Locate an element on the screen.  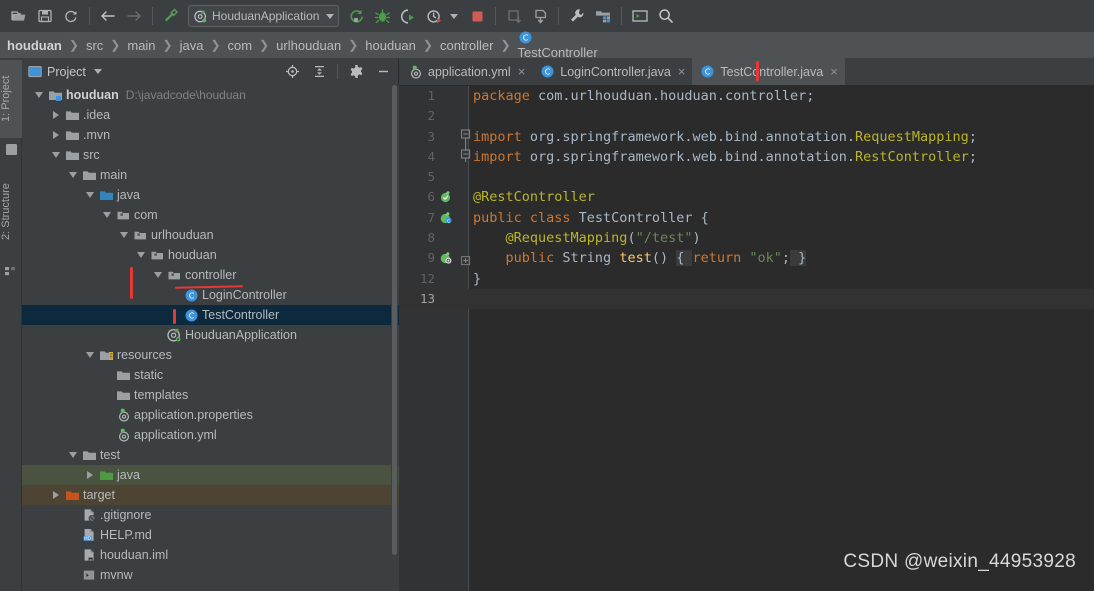
breadcrumb-item-controller: controller is located at coordinates (466, 45).